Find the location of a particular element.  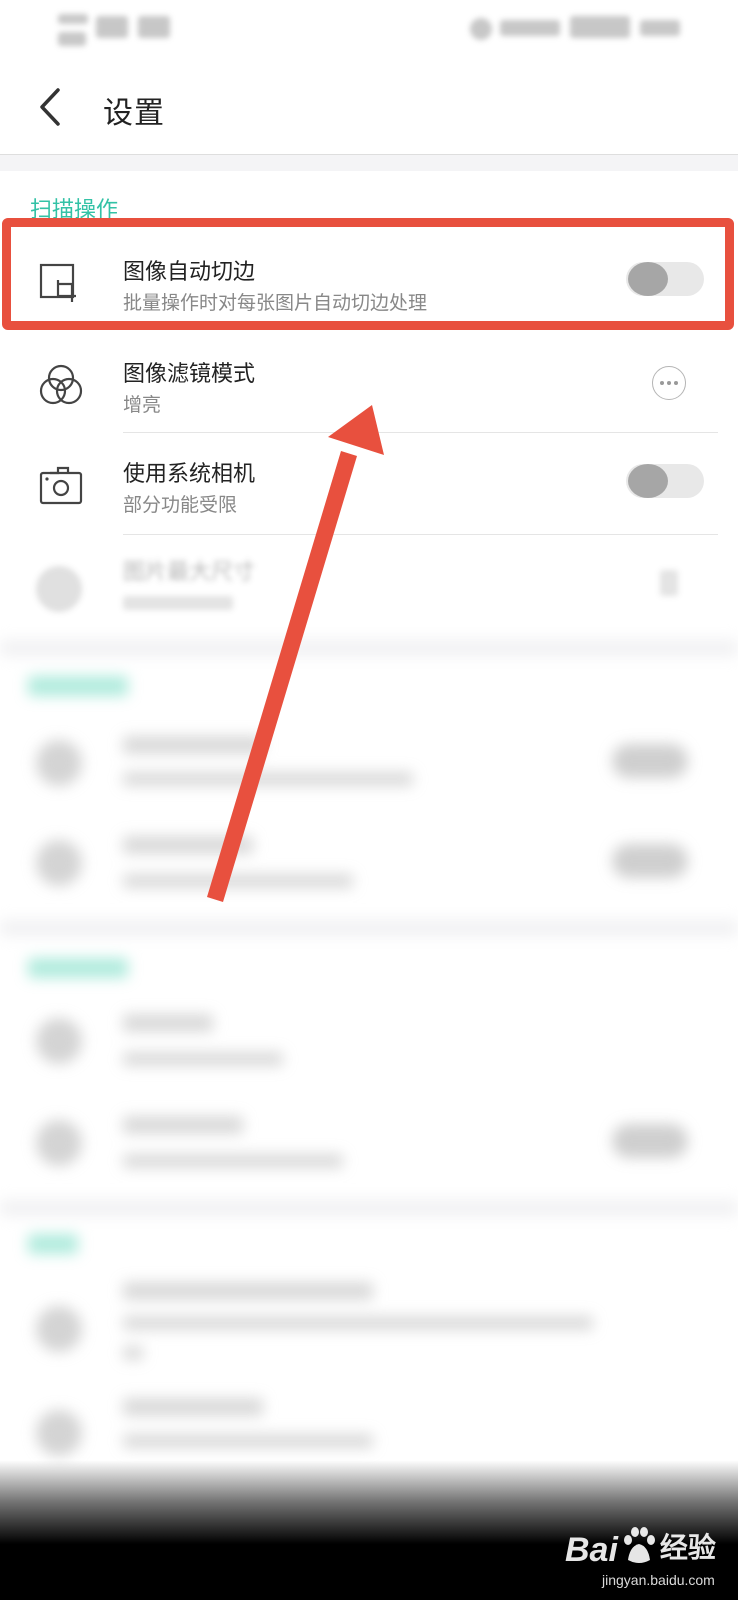

setting-filter-mode: 图像滤镜模式 增亮 is located at coordinates (369, 388).